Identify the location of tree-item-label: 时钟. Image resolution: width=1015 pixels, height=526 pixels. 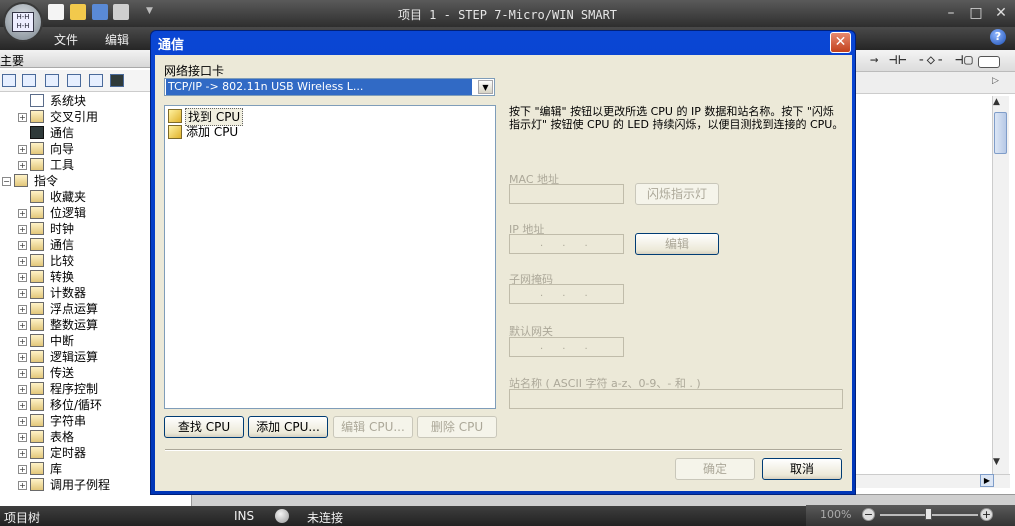
(62, 229).